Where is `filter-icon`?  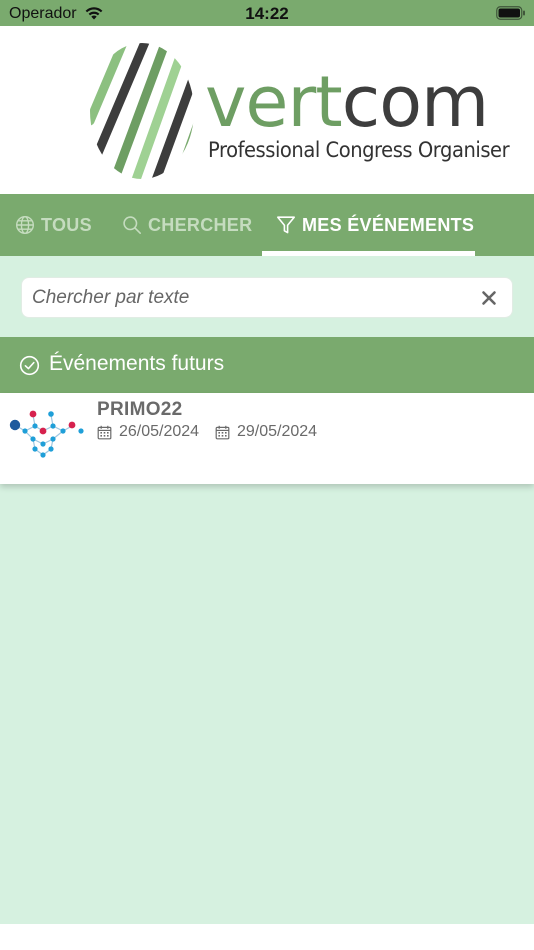 filter-icon is located at coordinates (286, 225).